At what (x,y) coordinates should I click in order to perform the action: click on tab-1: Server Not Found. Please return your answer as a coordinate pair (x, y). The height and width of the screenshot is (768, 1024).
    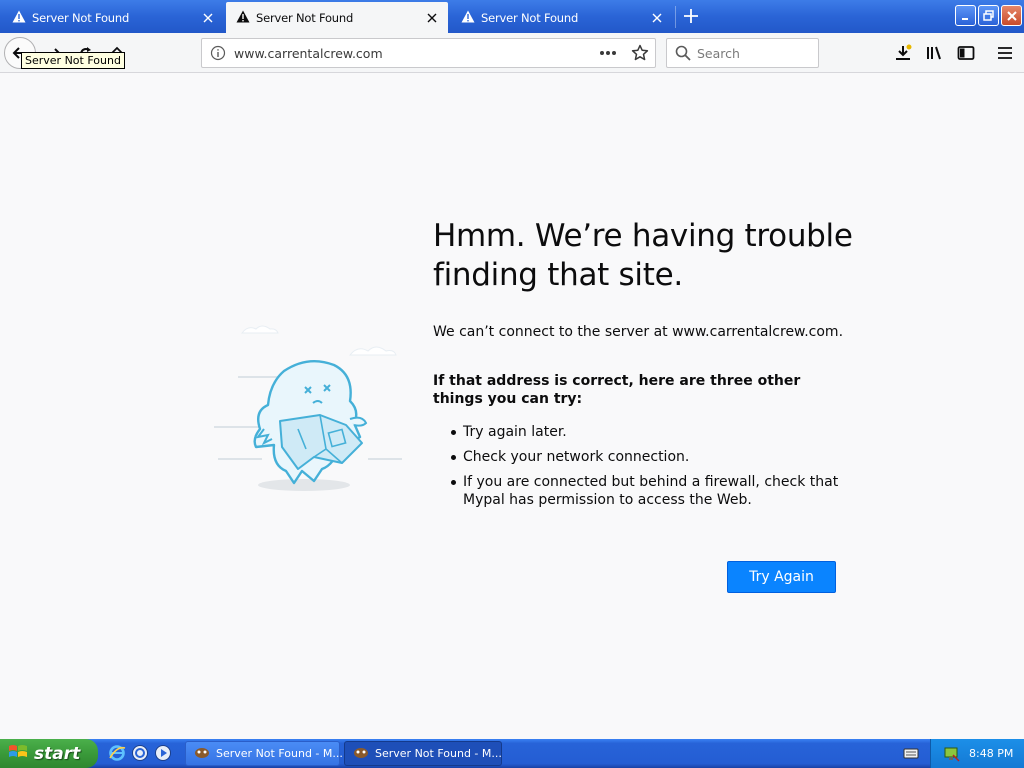
    Looking at the image, I should click on (113, 17).